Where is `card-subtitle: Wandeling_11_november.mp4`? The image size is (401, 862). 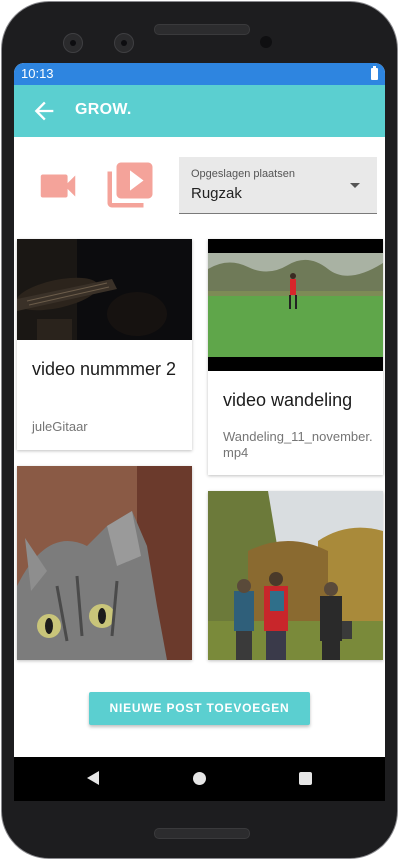 card-subtitle: Wandeling_11_november.mp4 is located at coordinates (298, 444).